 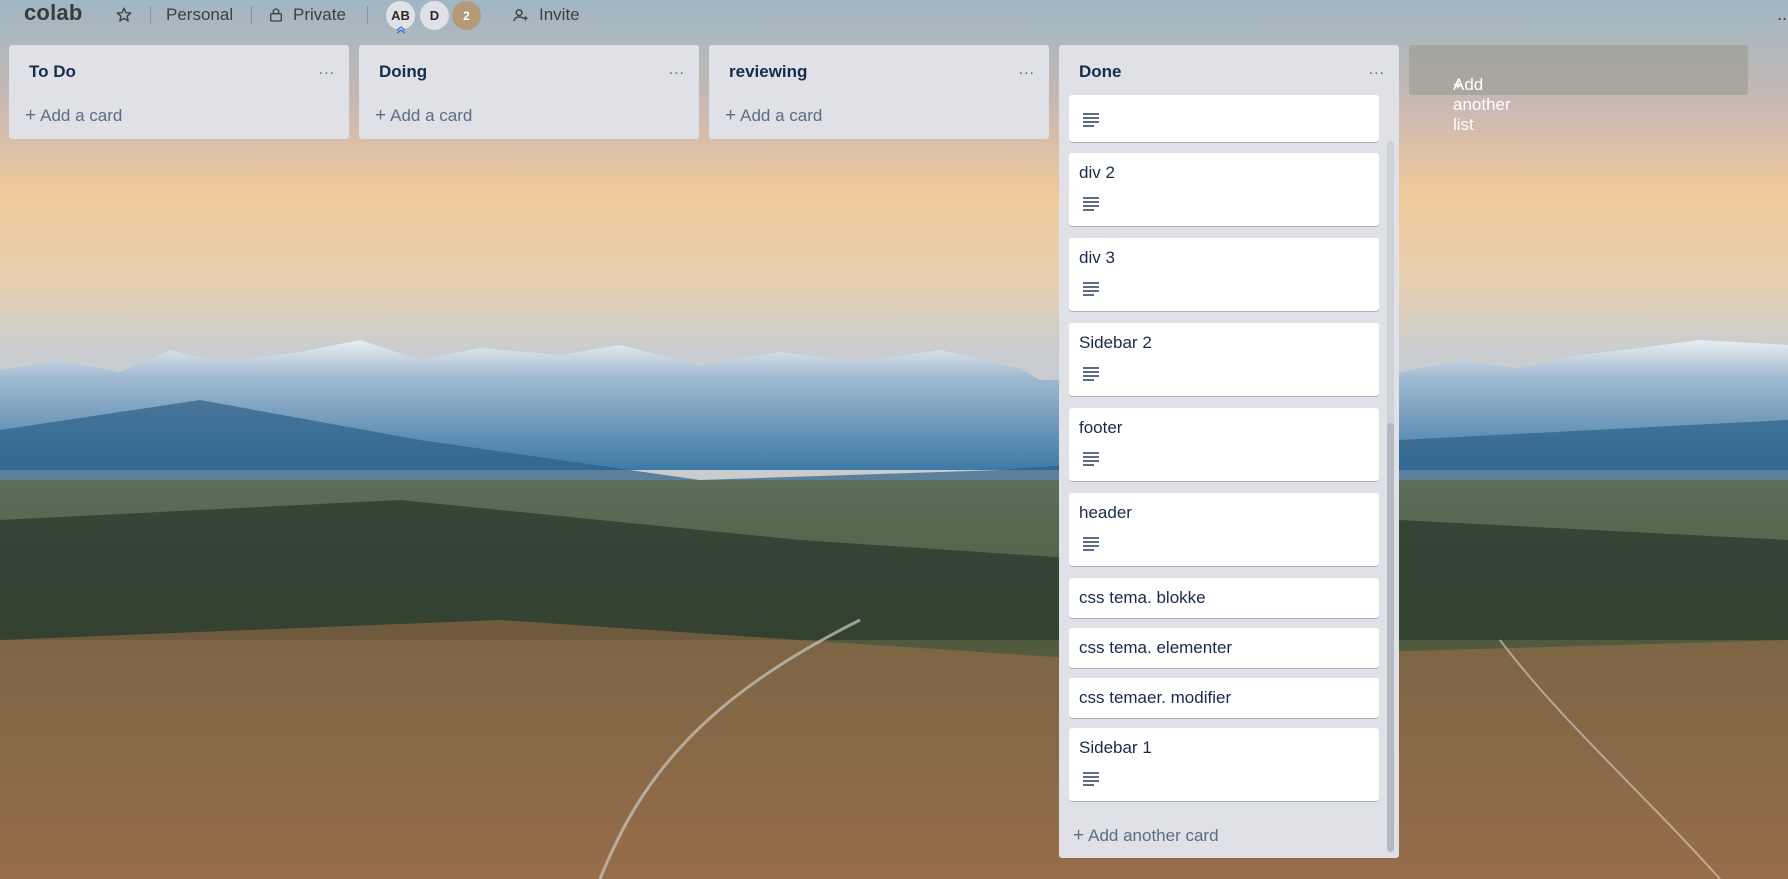 I want to click on card-title: css temaer. modifier, so click(x=1155, y=697).